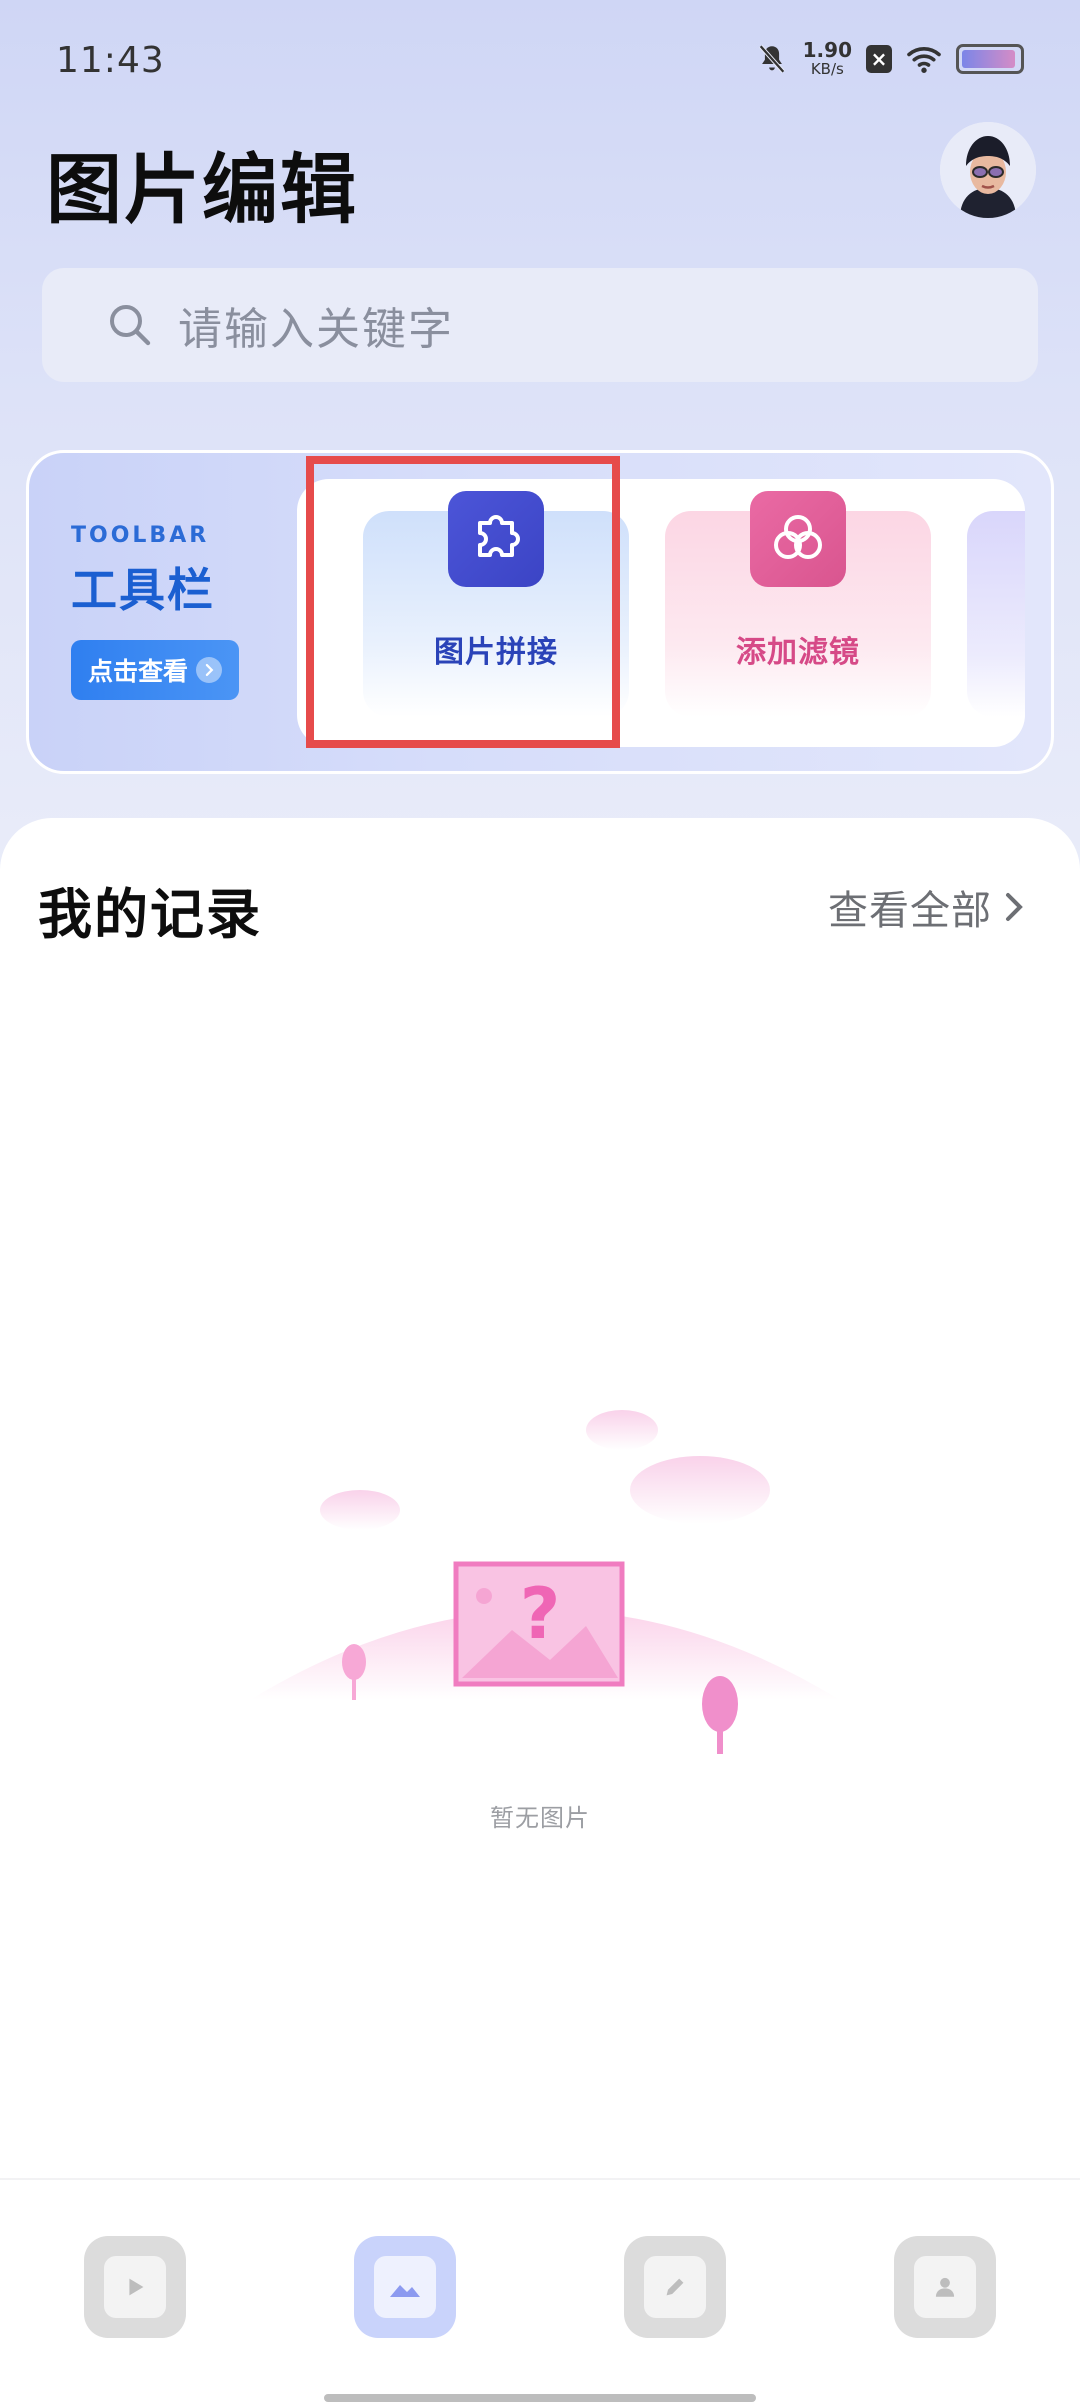 The height and width of the screenshot is (2408, 1080). I want to click on video-icon, so click(135, 2287).